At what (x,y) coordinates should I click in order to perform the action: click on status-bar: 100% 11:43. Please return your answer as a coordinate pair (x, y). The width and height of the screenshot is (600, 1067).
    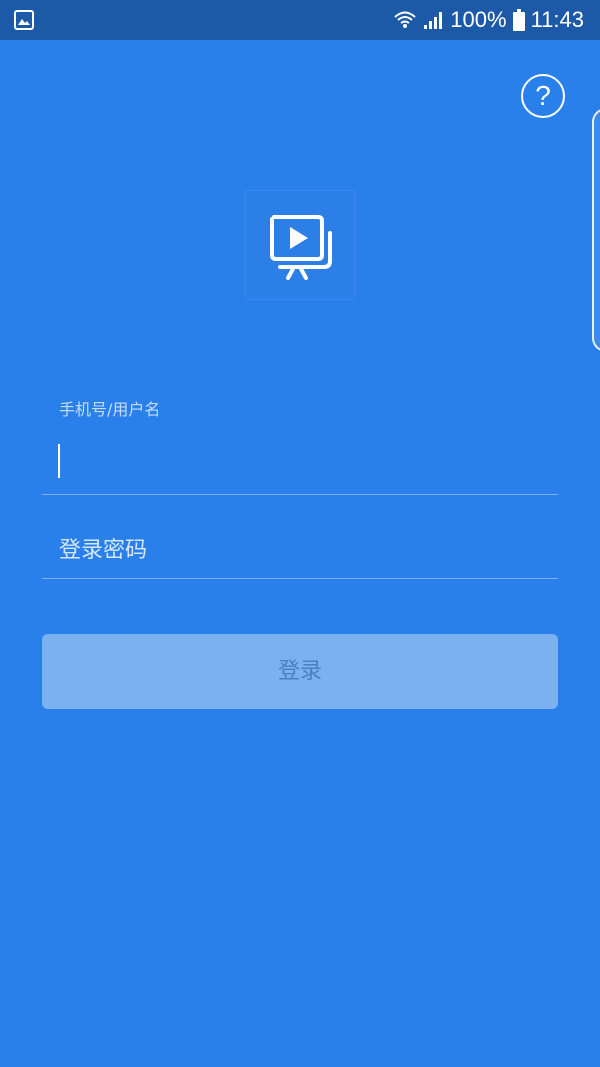
    Looking at the image, I should click on (300, 20).